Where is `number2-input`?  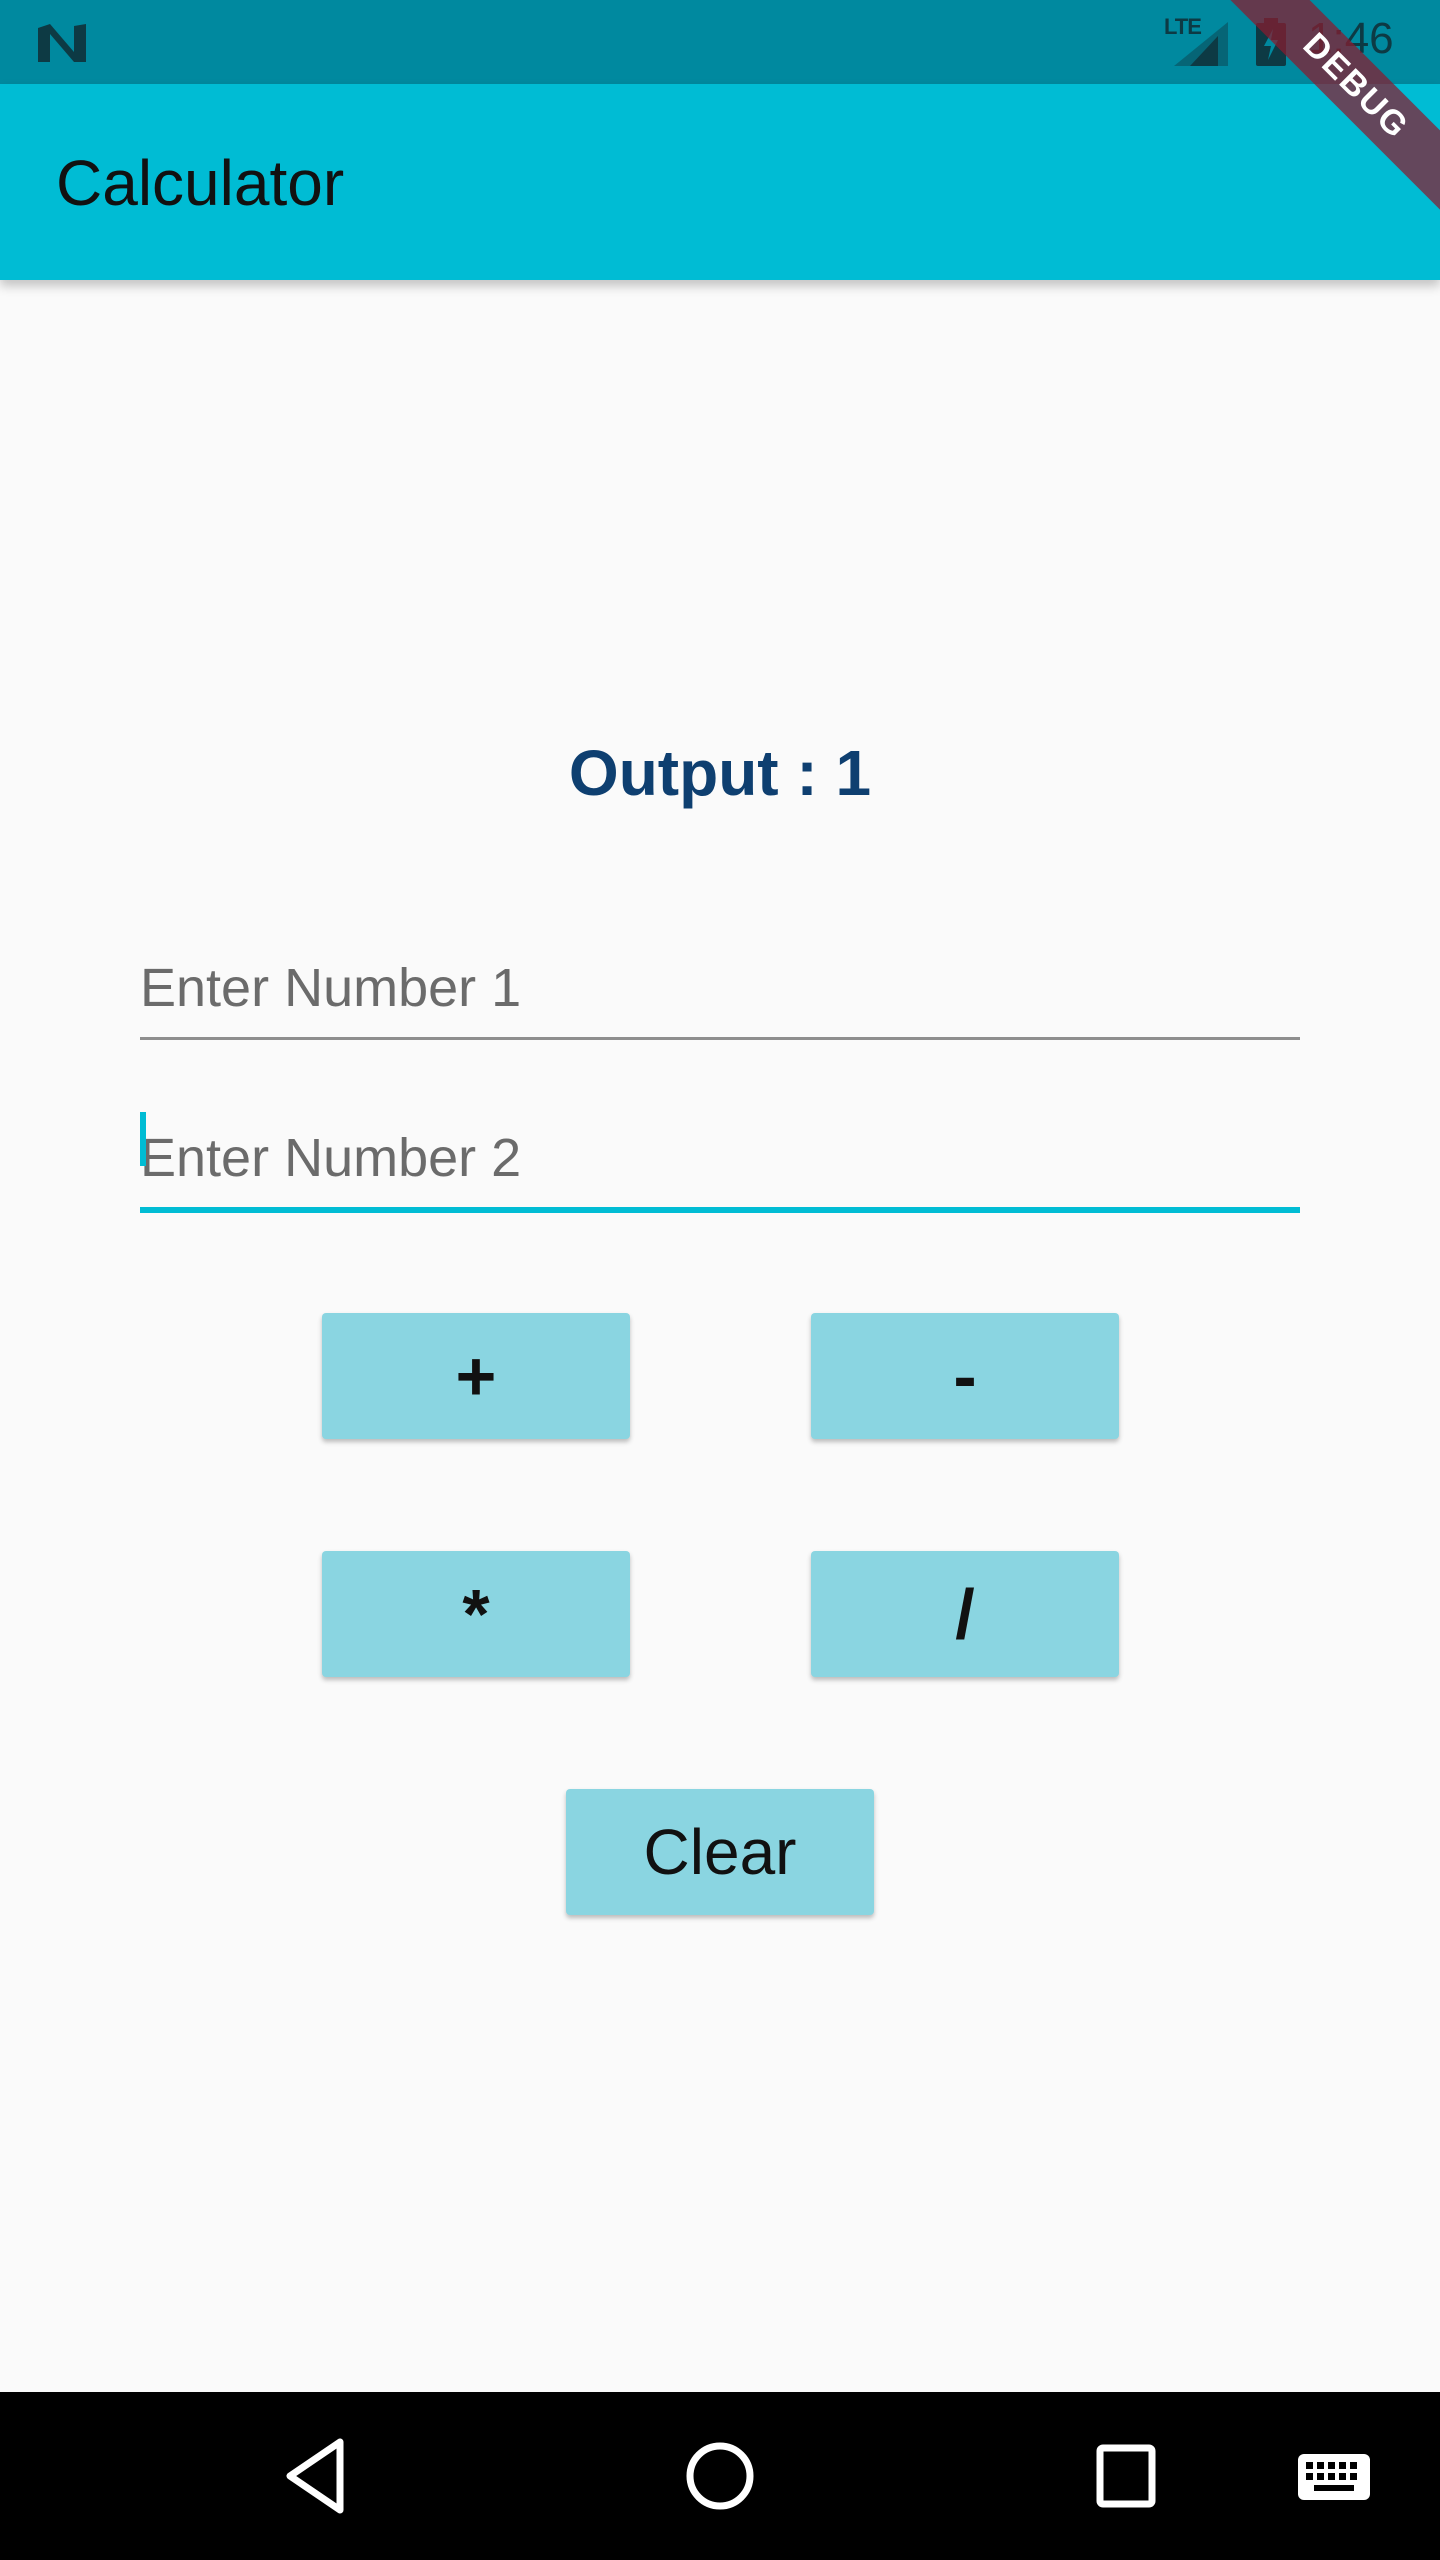 number2-input is located at coordinates (720, 1150).